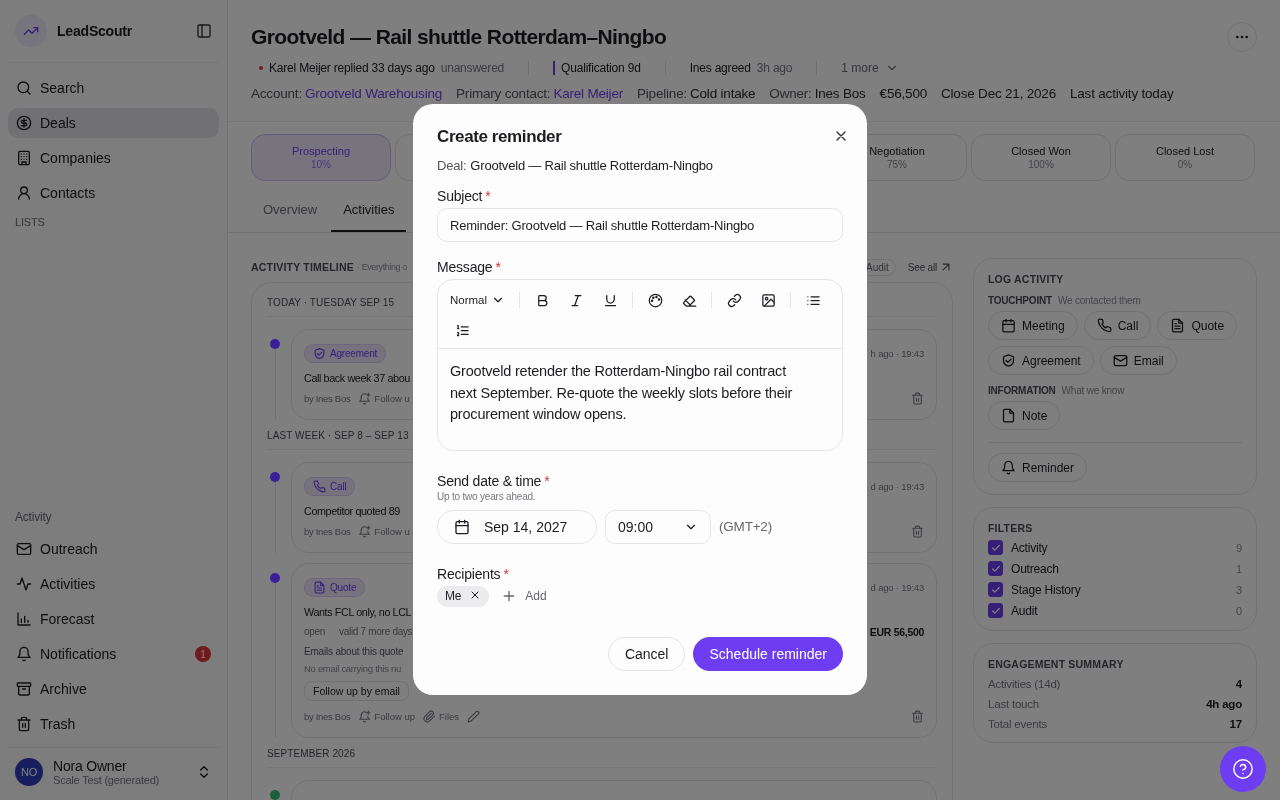 The image size is (1280, 800). Describe the element at coordinates (460, 196) in the screenshot. I see `field-label: Subject` at that location.